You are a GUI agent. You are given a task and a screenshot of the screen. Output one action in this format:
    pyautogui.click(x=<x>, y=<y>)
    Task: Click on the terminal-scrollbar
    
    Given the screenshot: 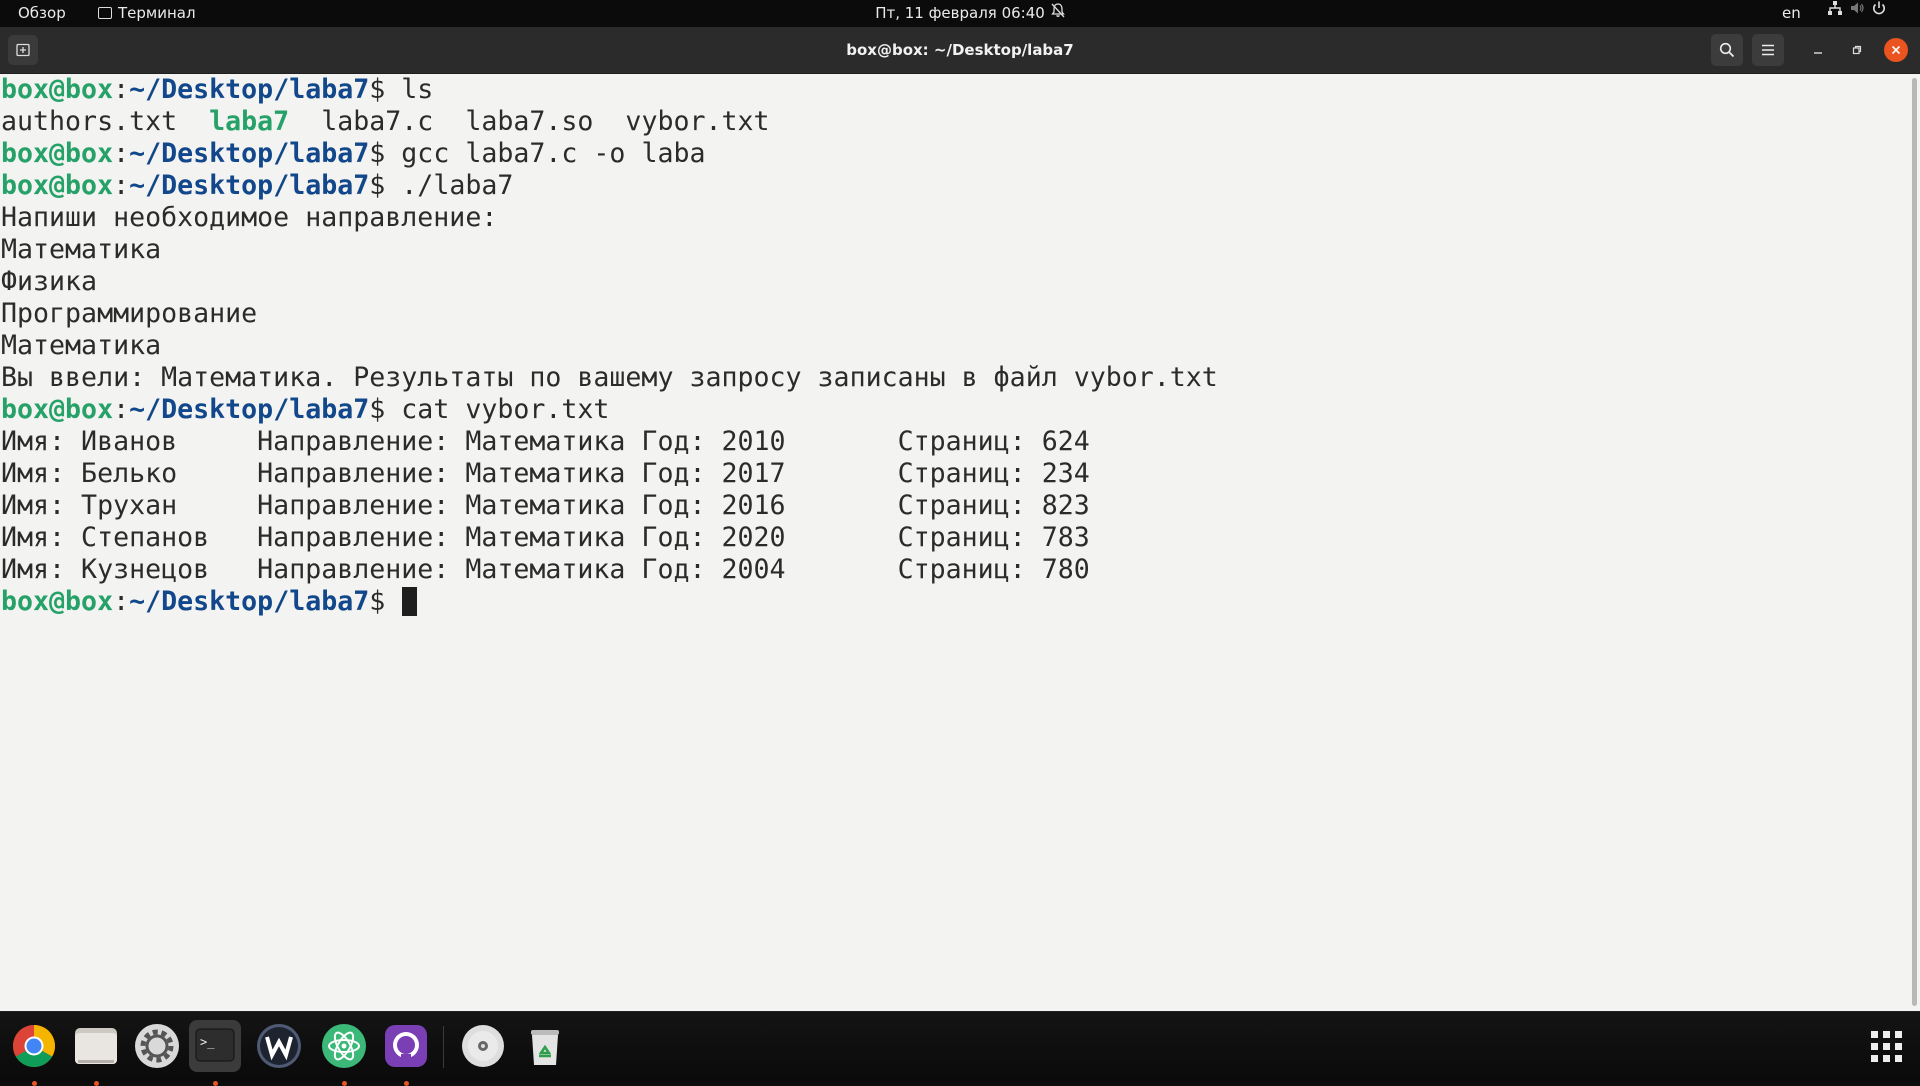 What is the action you would take?
    pyautogui.click(x=1915, y=542)
    